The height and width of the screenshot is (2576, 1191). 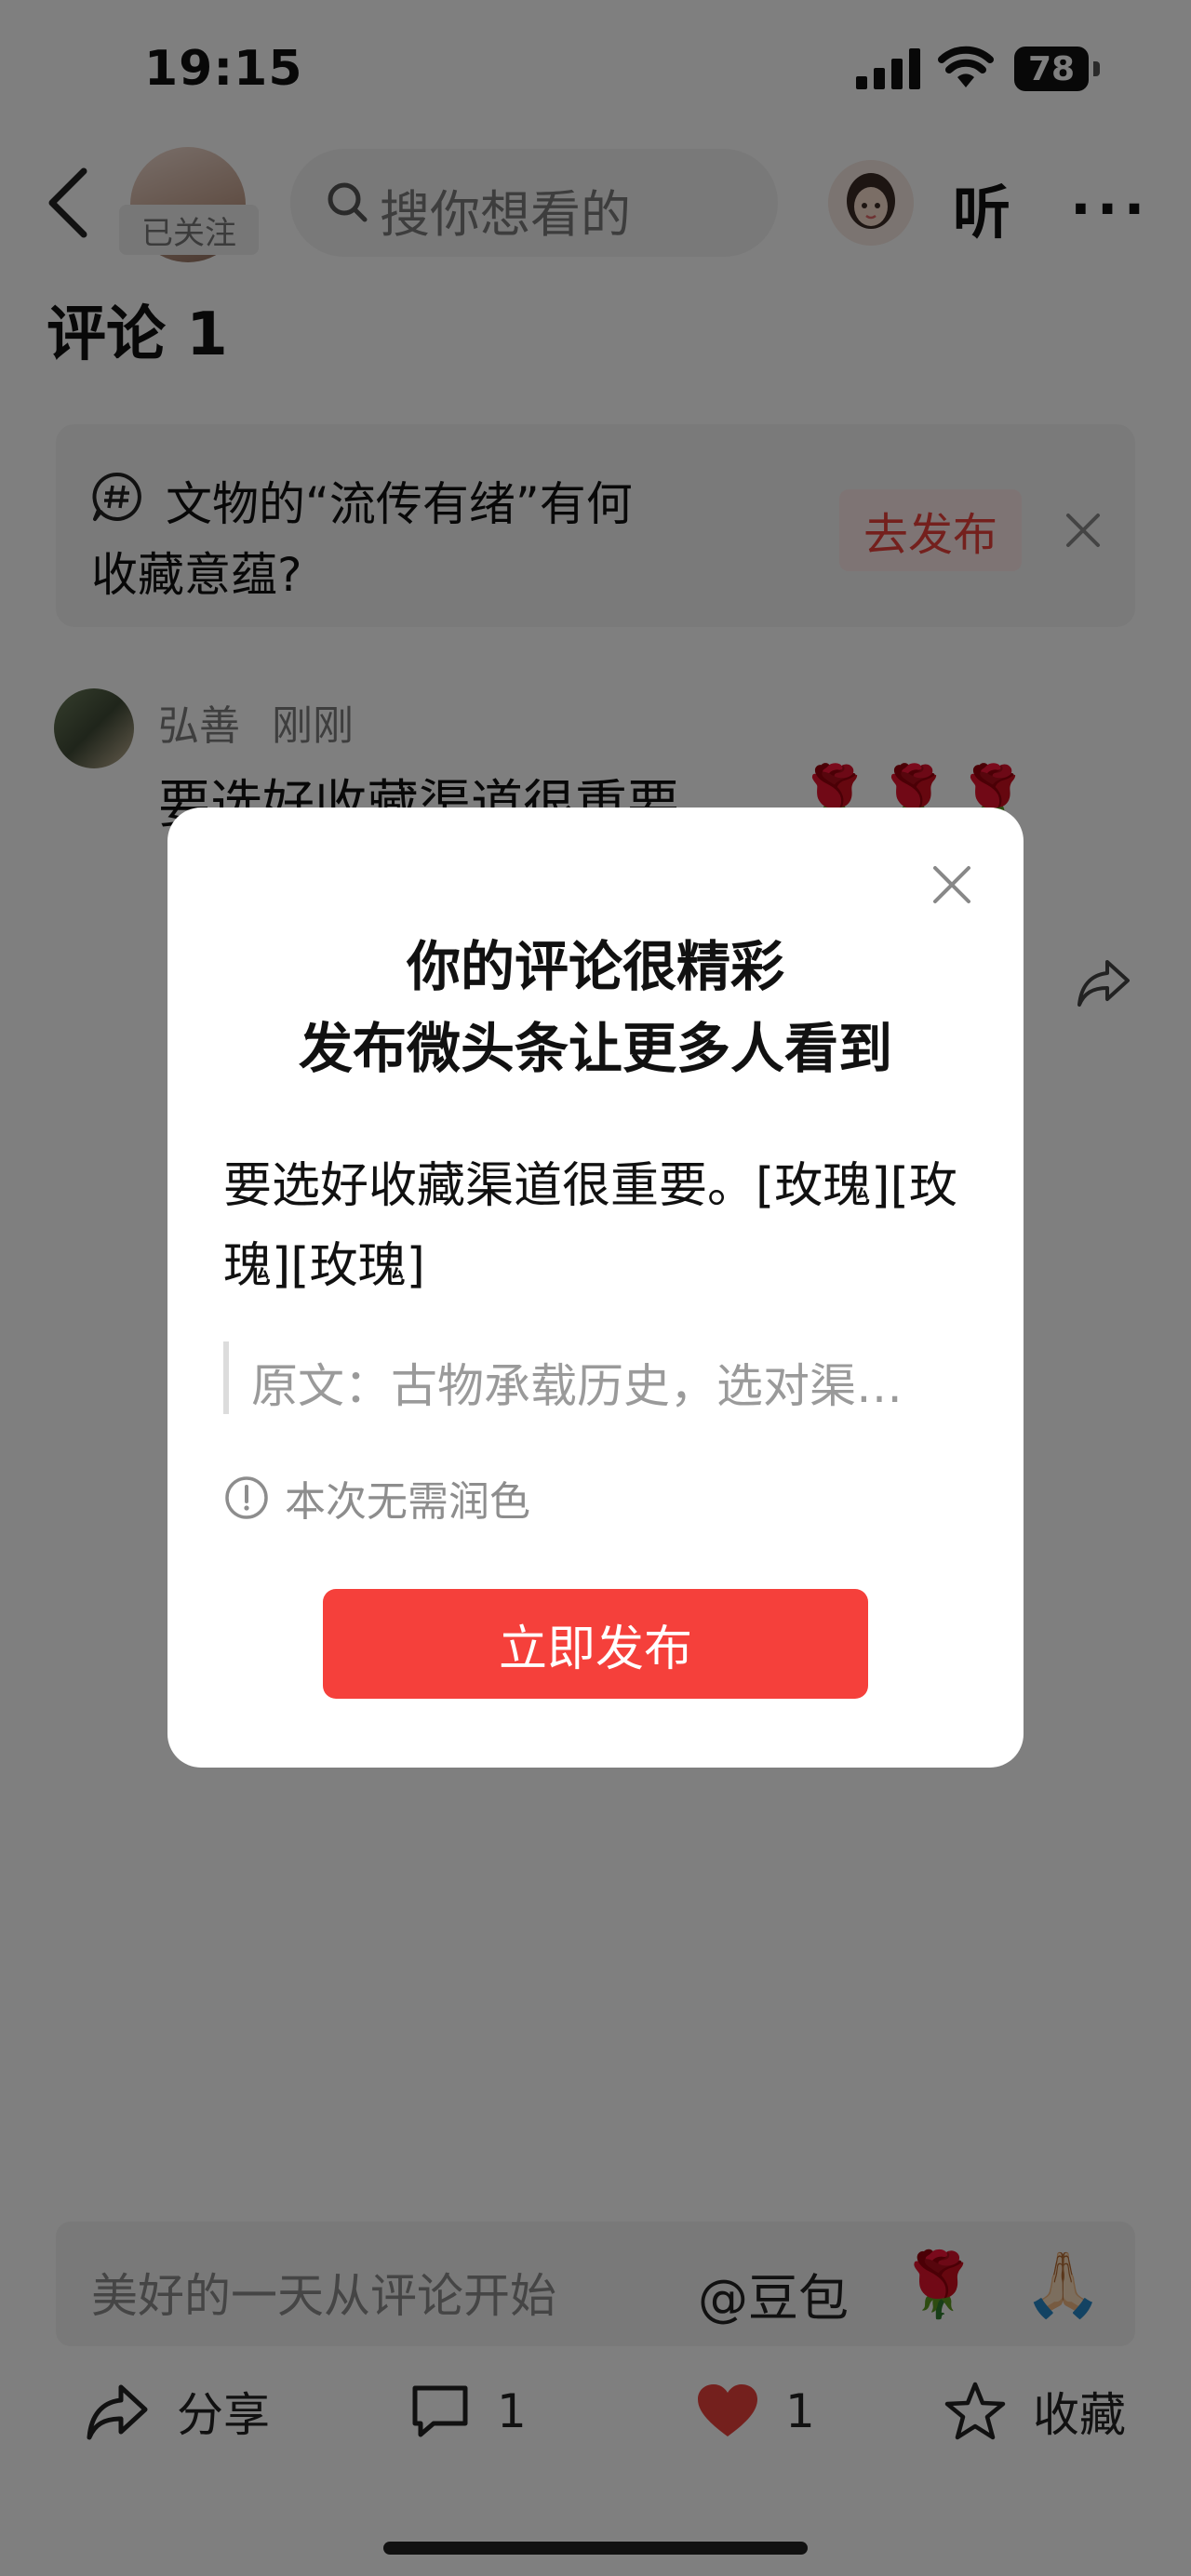 What do you see at coordinates (595, 1048) in the screenshot?
I see `dialog-title-line2: 发布微头条让更多人看到` at bounding box center [595, 1048].